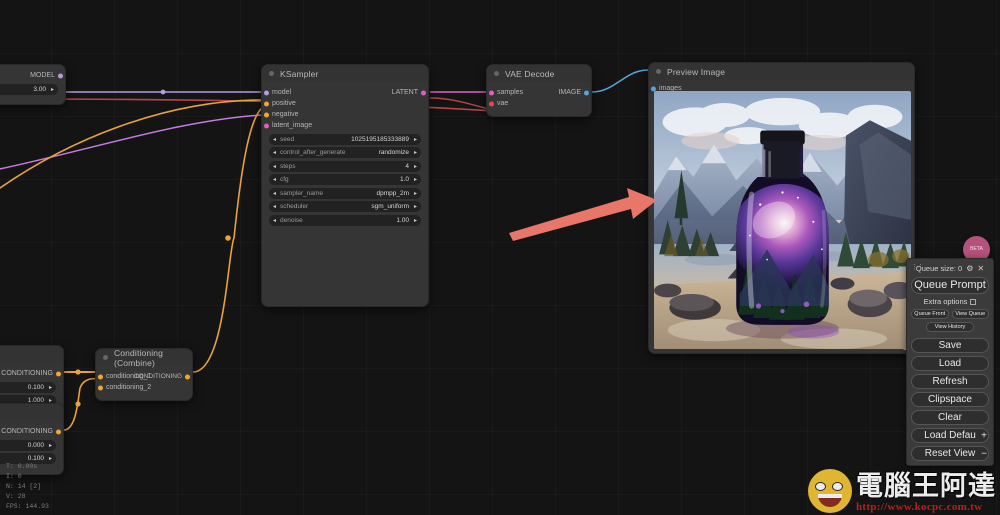 The height and width of the screenshot is (515, 1000). Describe the element at coordinates (29, 89) in the screenshot. I see `widget-value: ◂ 3.00 ▸` at that location.